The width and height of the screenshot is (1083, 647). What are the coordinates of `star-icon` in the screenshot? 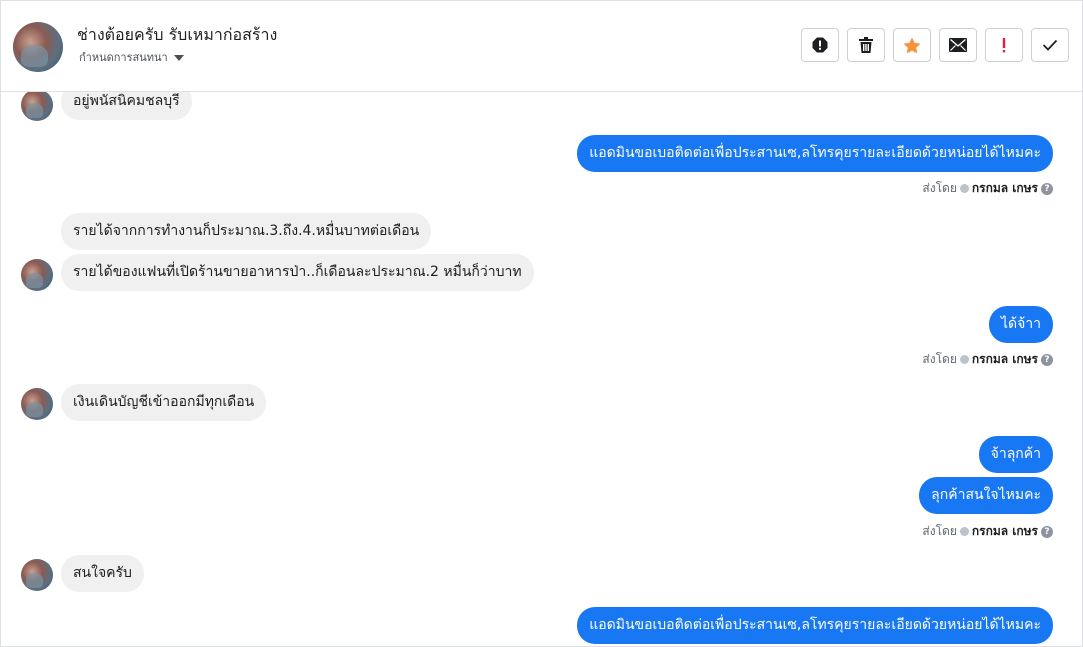 It's located at (912, 45).